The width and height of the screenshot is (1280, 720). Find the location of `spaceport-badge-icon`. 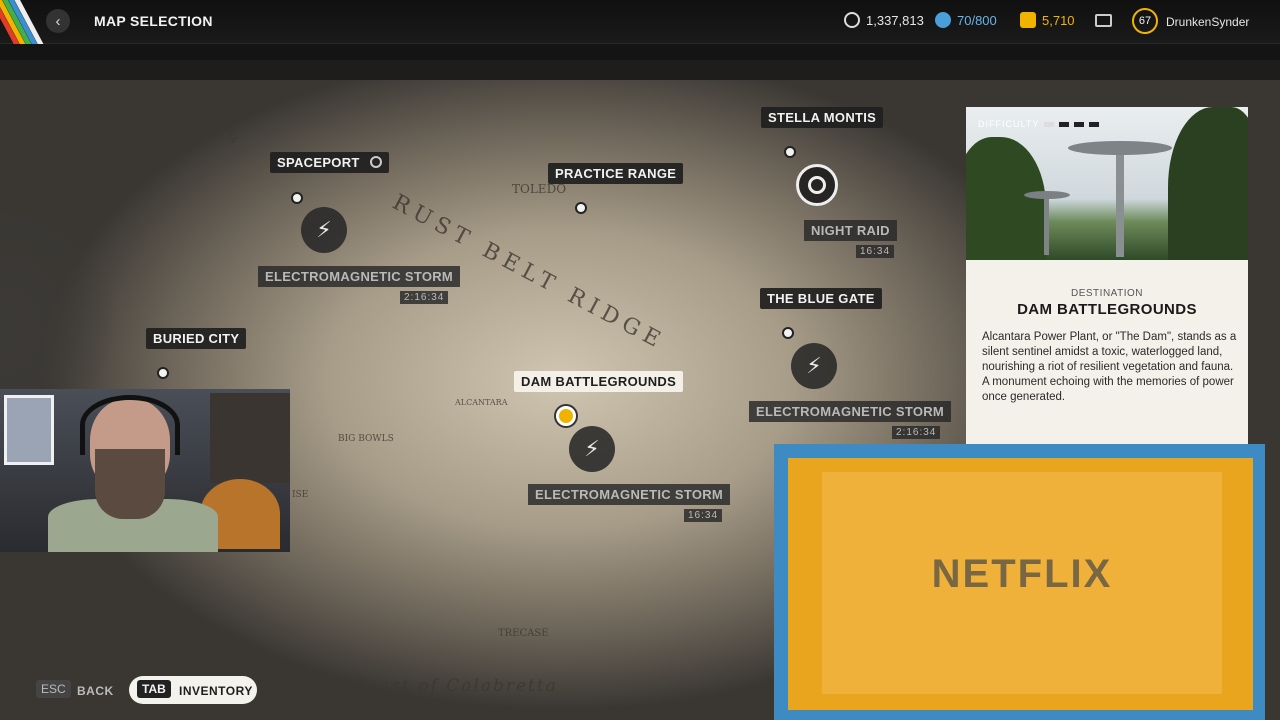

spaceport-badge-icon is located at coordinates (375, 162).